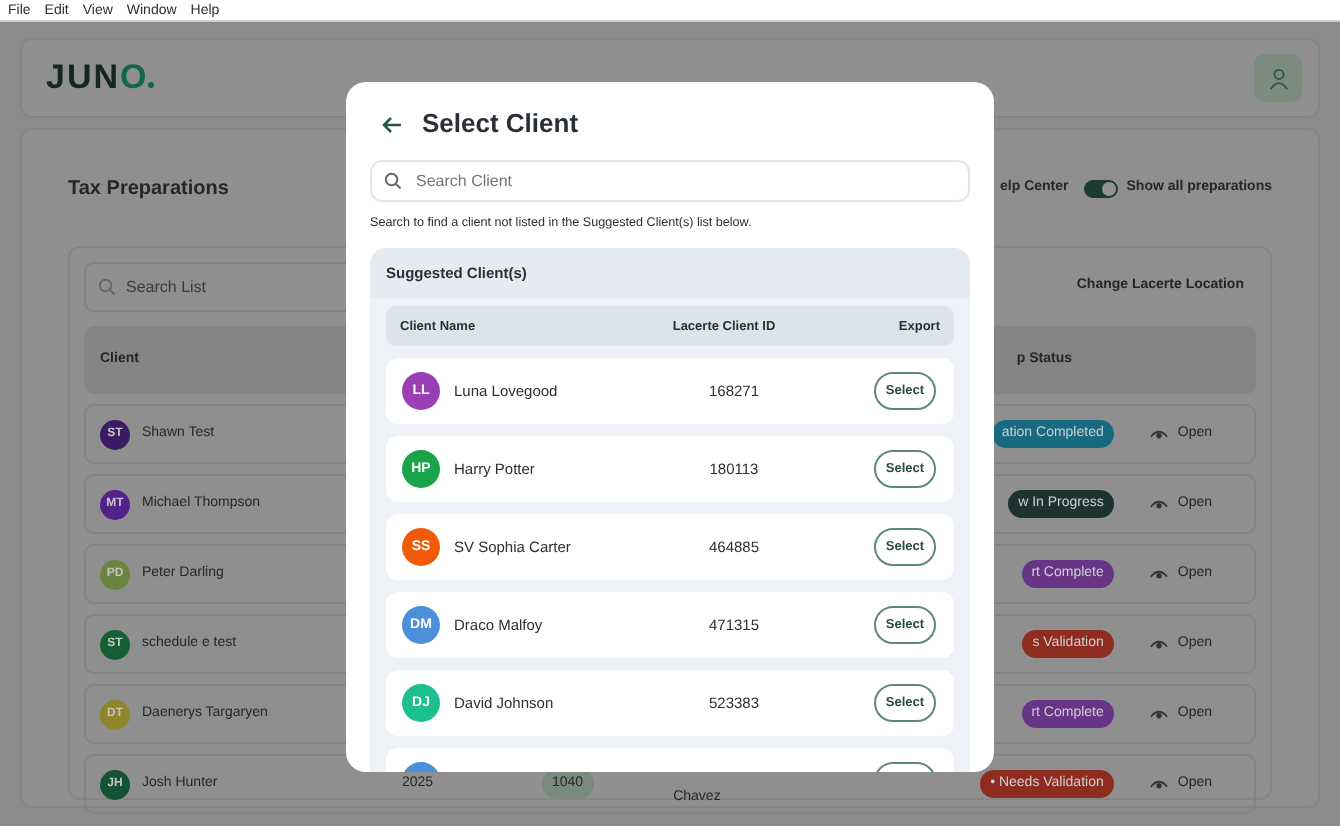  I want to click on profile-button, so click(1278, 78).